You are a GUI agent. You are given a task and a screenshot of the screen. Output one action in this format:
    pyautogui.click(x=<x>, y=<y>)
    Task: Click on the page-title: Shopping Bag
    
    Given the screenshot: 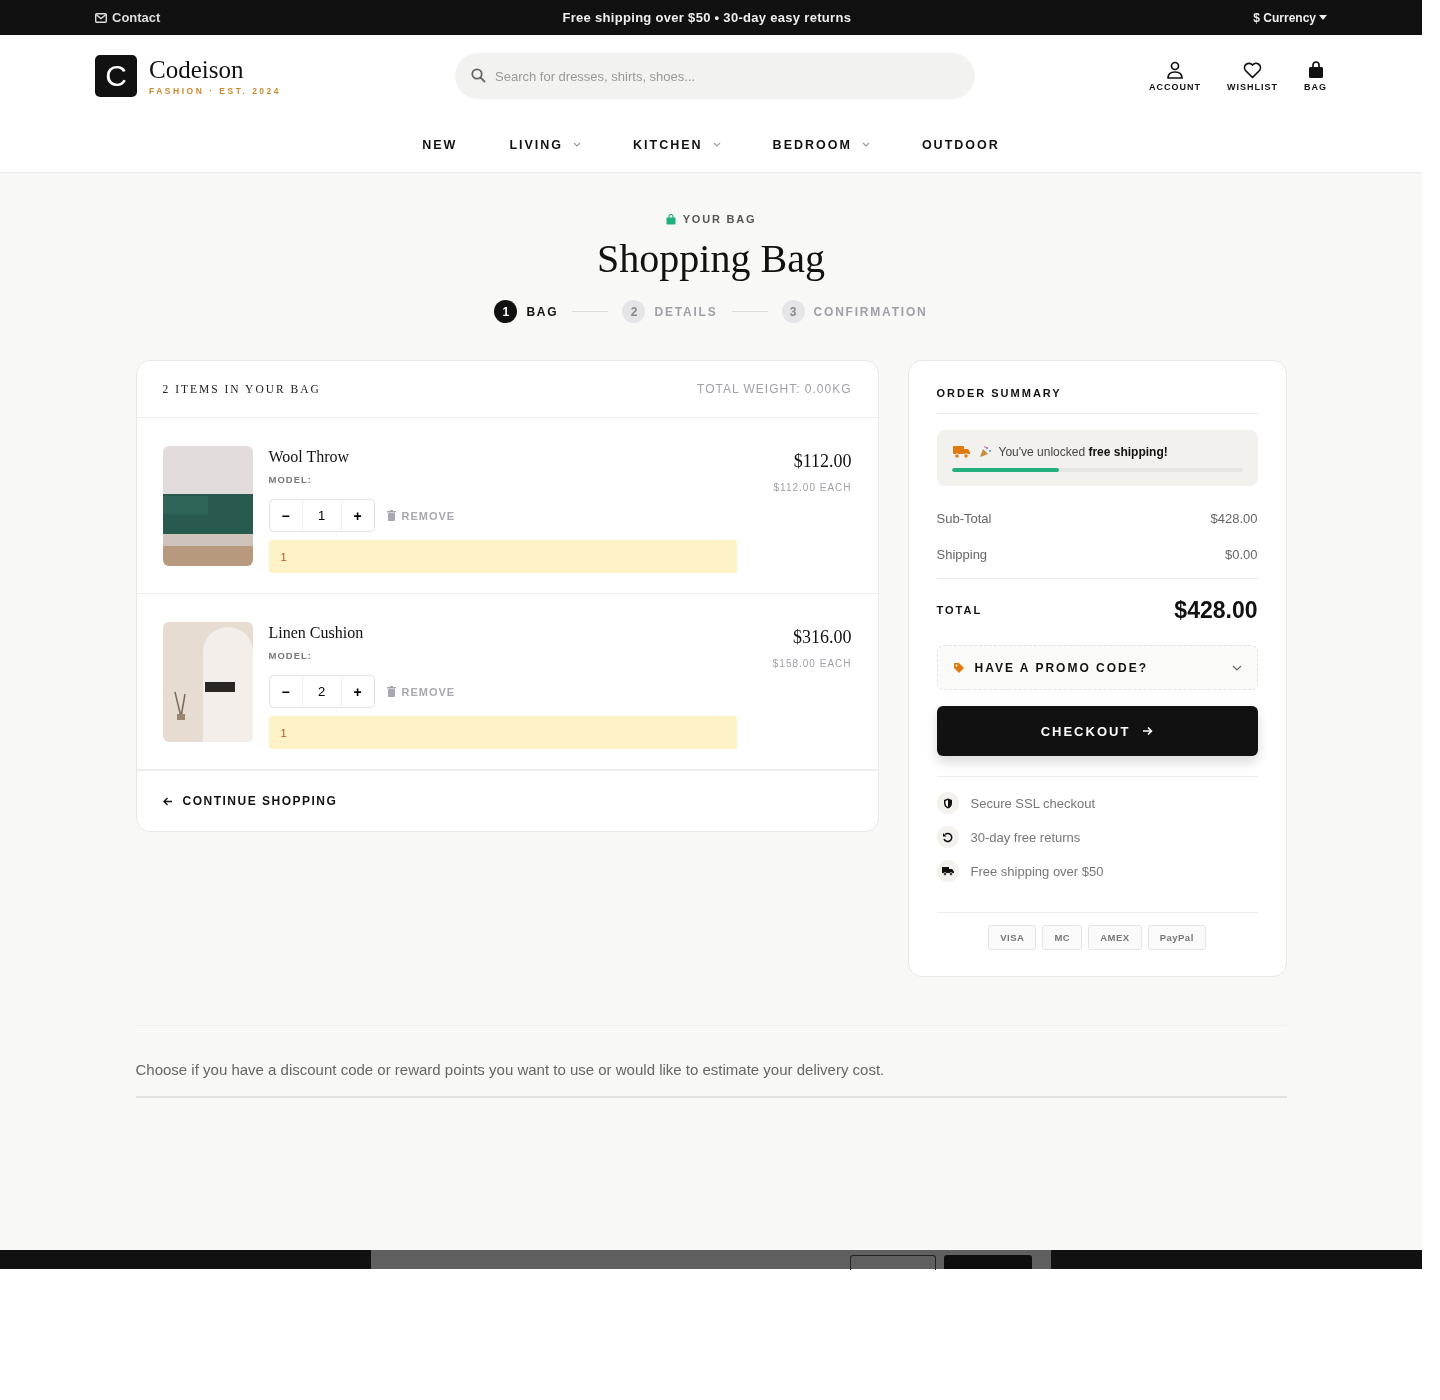 What is the action you would take?
    pyautogui.click(x=711, y=258)
    